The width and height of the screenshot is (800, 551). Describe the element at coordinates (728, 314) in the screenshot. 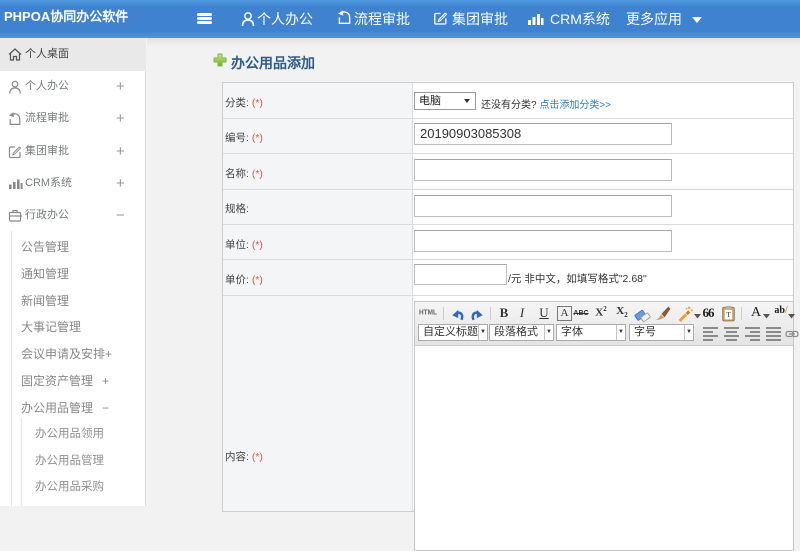

I see `svg-text: T` at that location.